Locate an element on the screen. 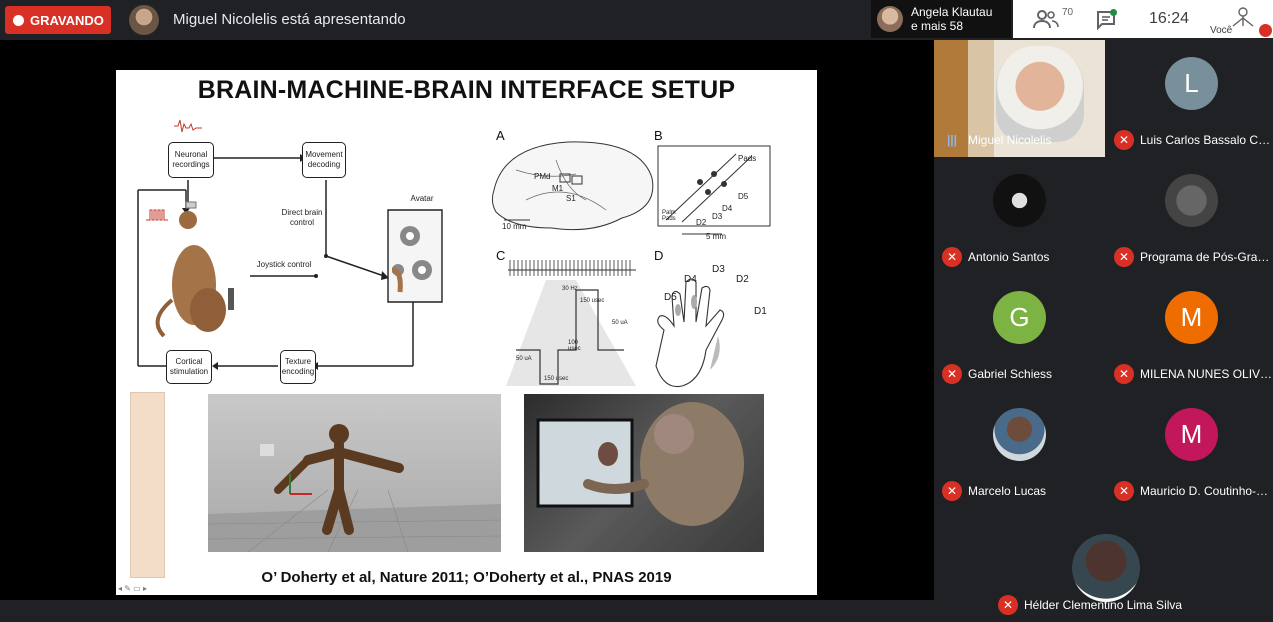 Image resolution: width=1273 pixels, height=622 pixels. label-pads: Pads is located at coordinates (747, 158).